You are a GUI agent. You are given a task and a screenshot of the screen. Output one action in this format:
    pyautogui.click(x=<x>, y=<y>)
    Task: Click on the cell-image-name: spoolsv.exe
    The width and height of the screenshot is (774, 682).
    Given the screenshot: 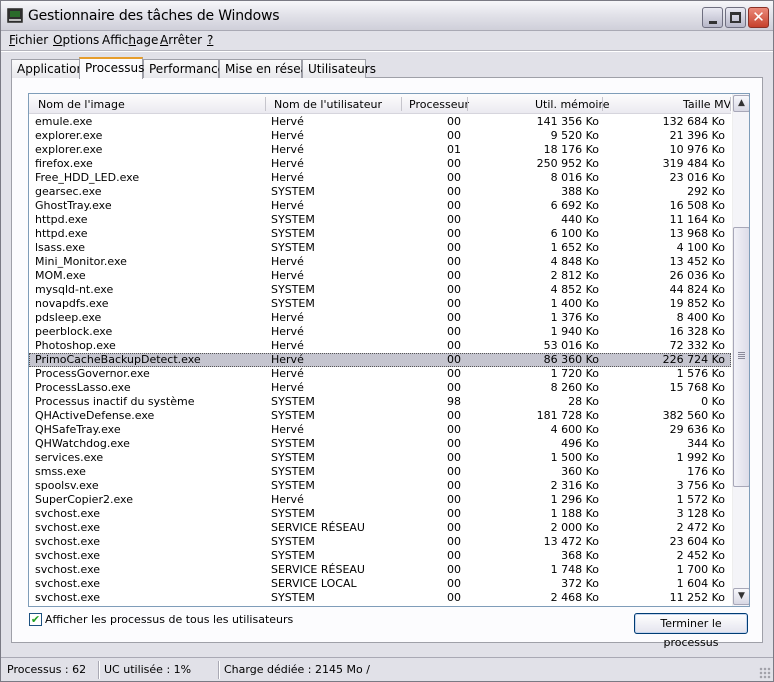 What is the action you would take?
    pyautogui.click(x=67, y=485)
    